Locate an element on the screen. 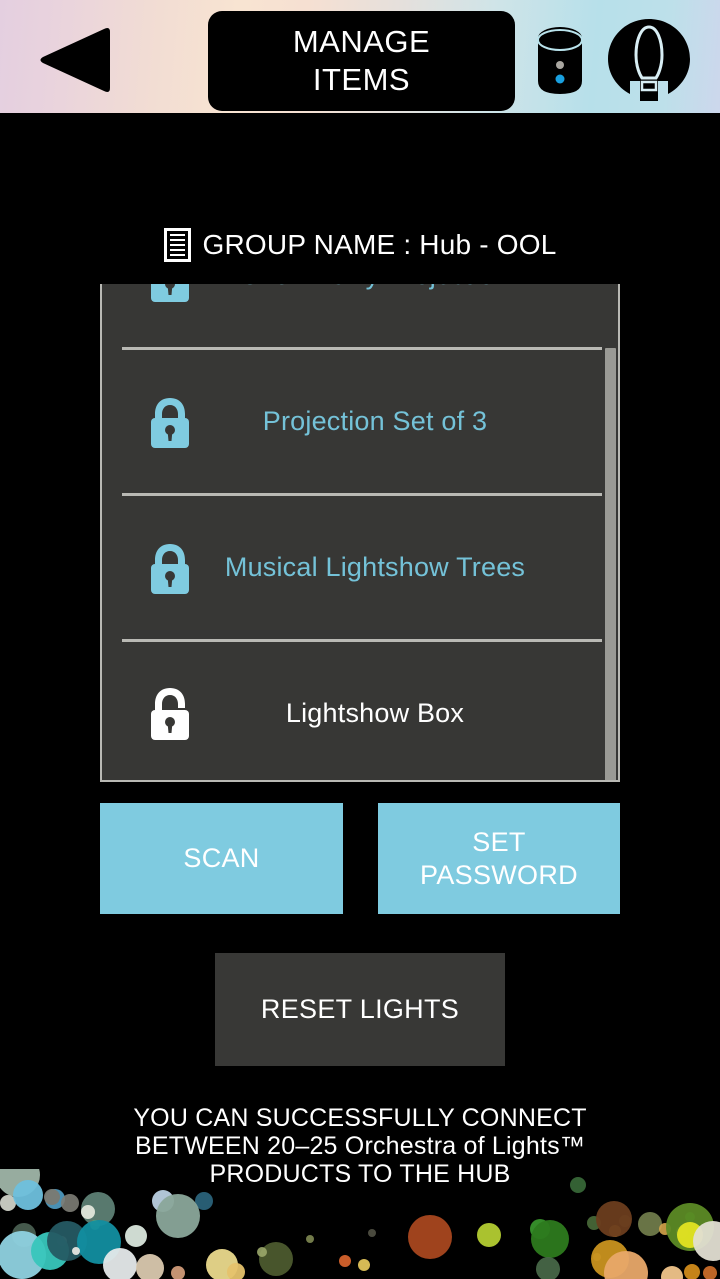 The width and height of the screenshot is (720, 1279). footer-line-1: YOU CAN SUCCESSFULLY CONNECT is located at coordinates (360, 1118).